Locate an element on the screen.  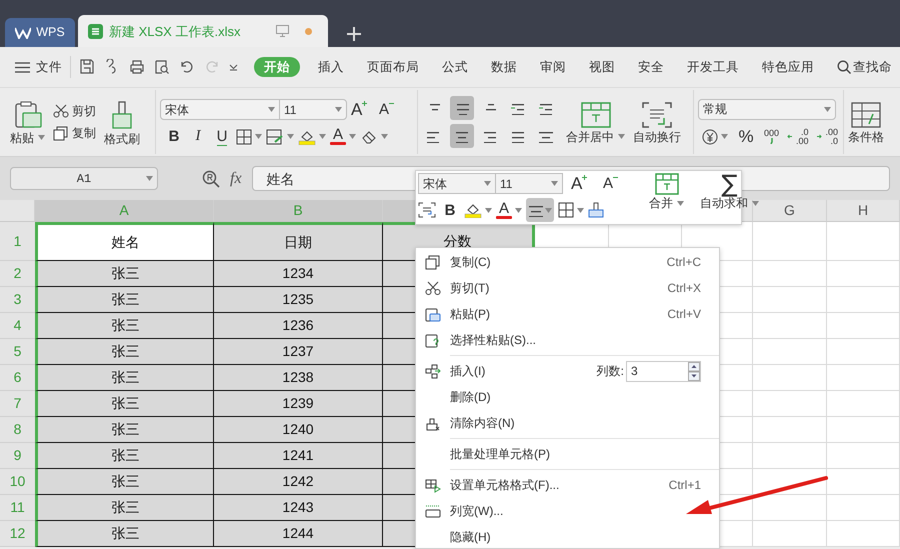
table-cell: 1240 is located at coordinates (298, 430).